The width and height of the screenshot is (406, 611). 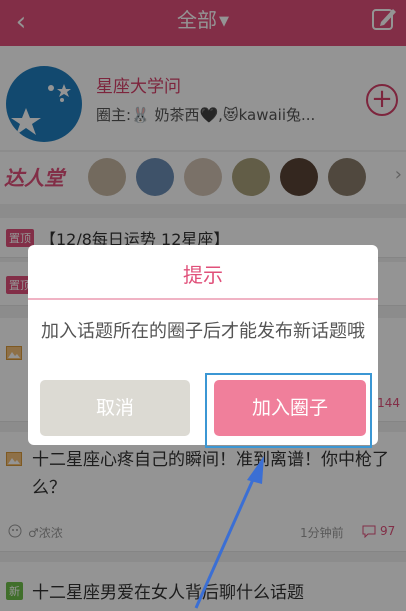 I want to click on cancel-button: 取消, so click(x=115, y=408).